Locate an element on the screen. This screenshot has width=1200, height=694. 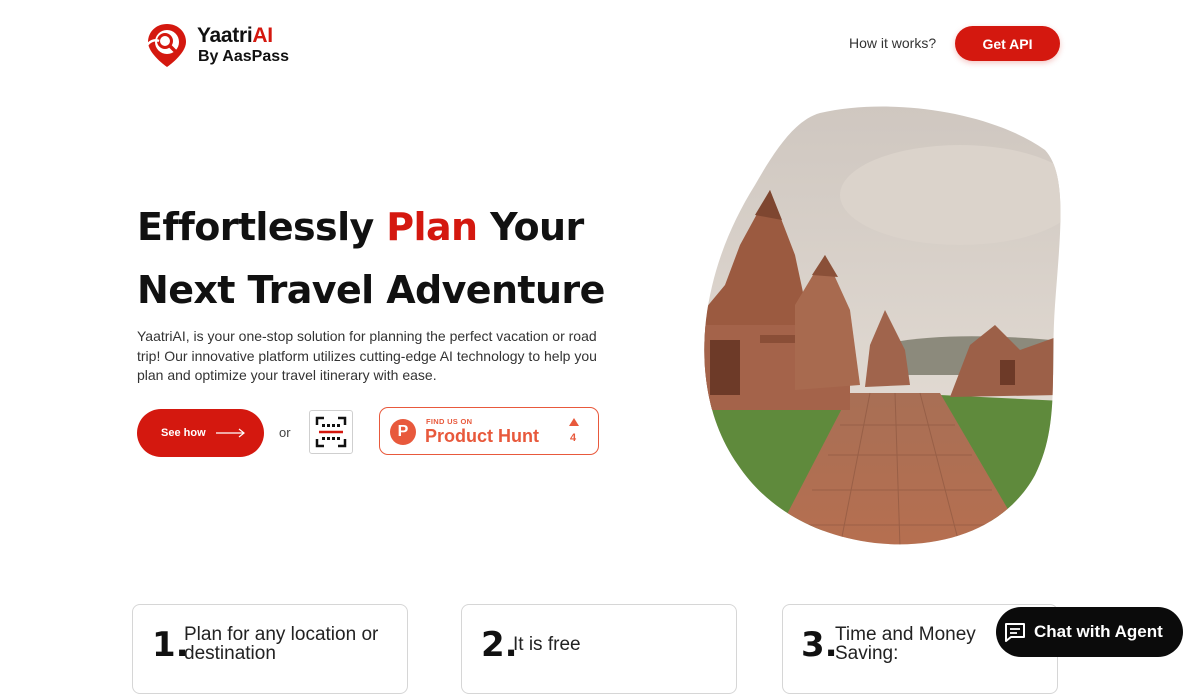
product-hunt-name: Product Hunt is located at coordinates (482, 436).